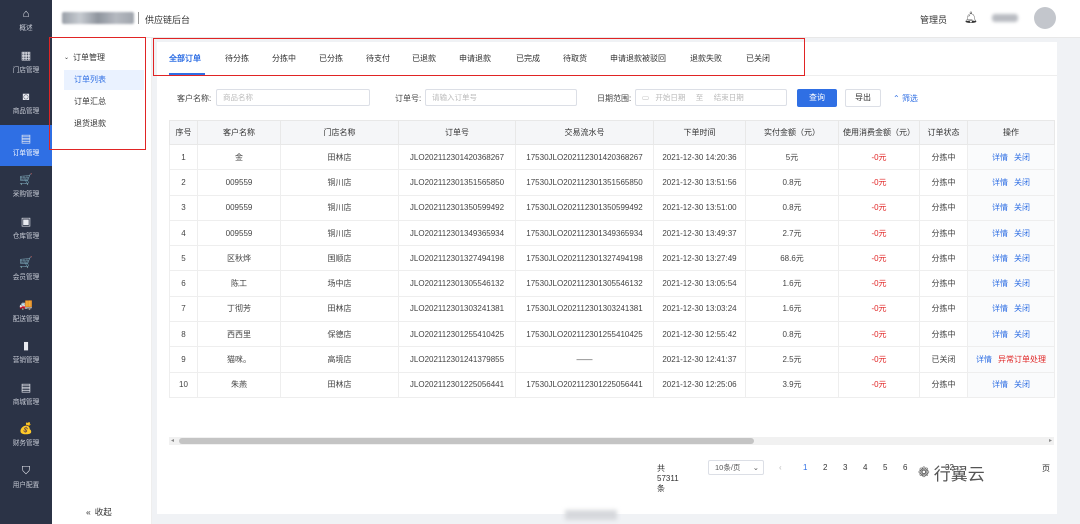 The width and height of the screenshot is (1080, 524). Describe the element at coordinates (817, 98) in the screenshot. I see `search-button: 查询` at that location.